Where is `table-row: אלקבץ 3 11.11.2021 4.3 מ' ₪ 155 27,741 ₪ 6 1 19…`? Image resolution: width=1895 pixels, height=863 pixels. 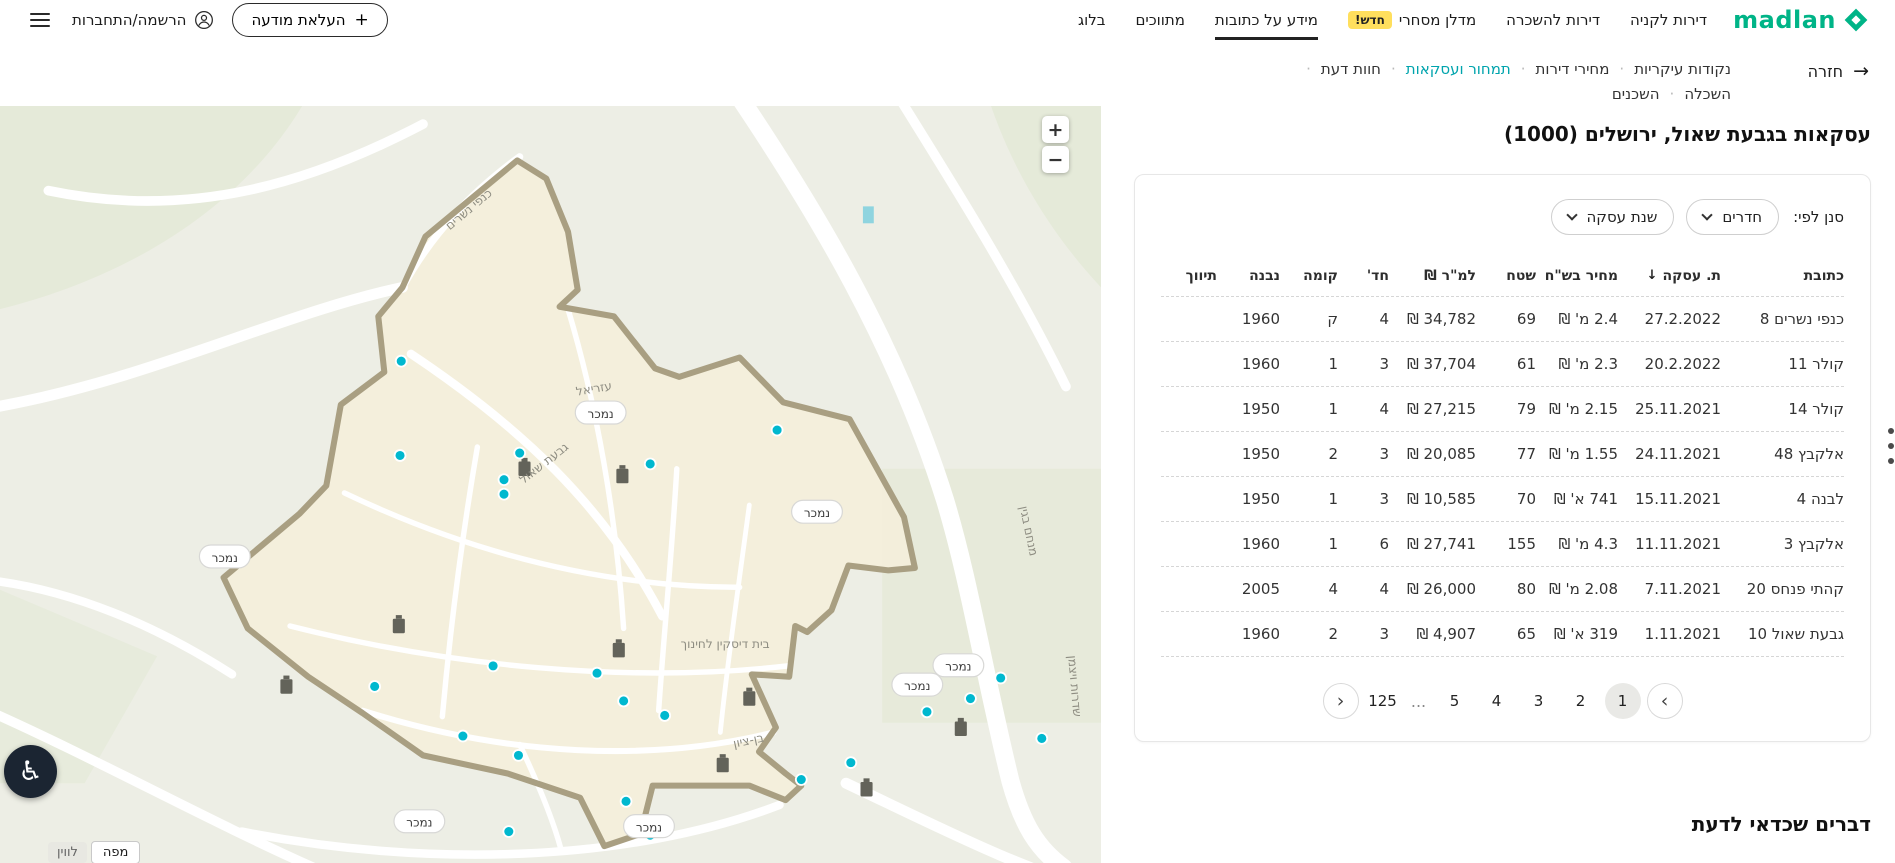
table-row: אלקבץ 3 11.11.2021 4.3 מ' ₪ 155 27,741 ₪ 6 1 19… is located at coordinates (1502, 544).